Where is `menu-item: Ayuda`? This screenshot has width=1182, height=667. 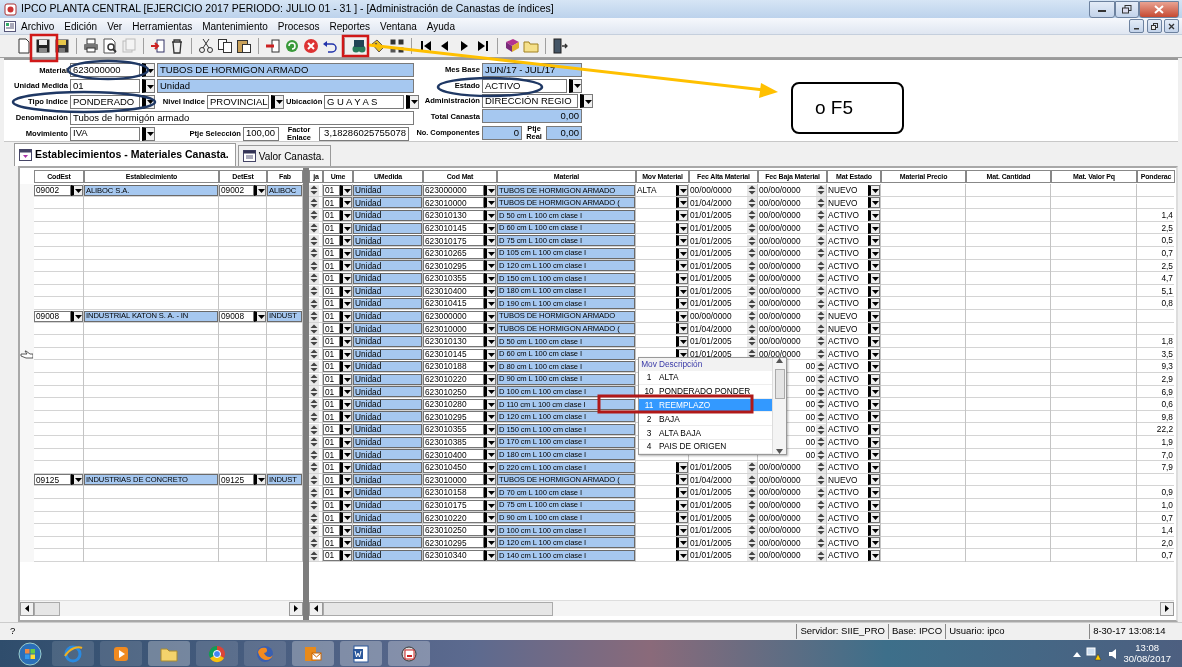 menu-item: Ayuda is located at coordinates (440, 26).